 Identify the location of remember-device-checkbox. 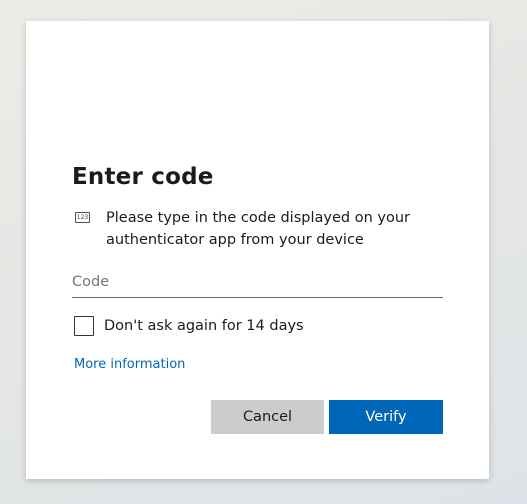
(84, 326).